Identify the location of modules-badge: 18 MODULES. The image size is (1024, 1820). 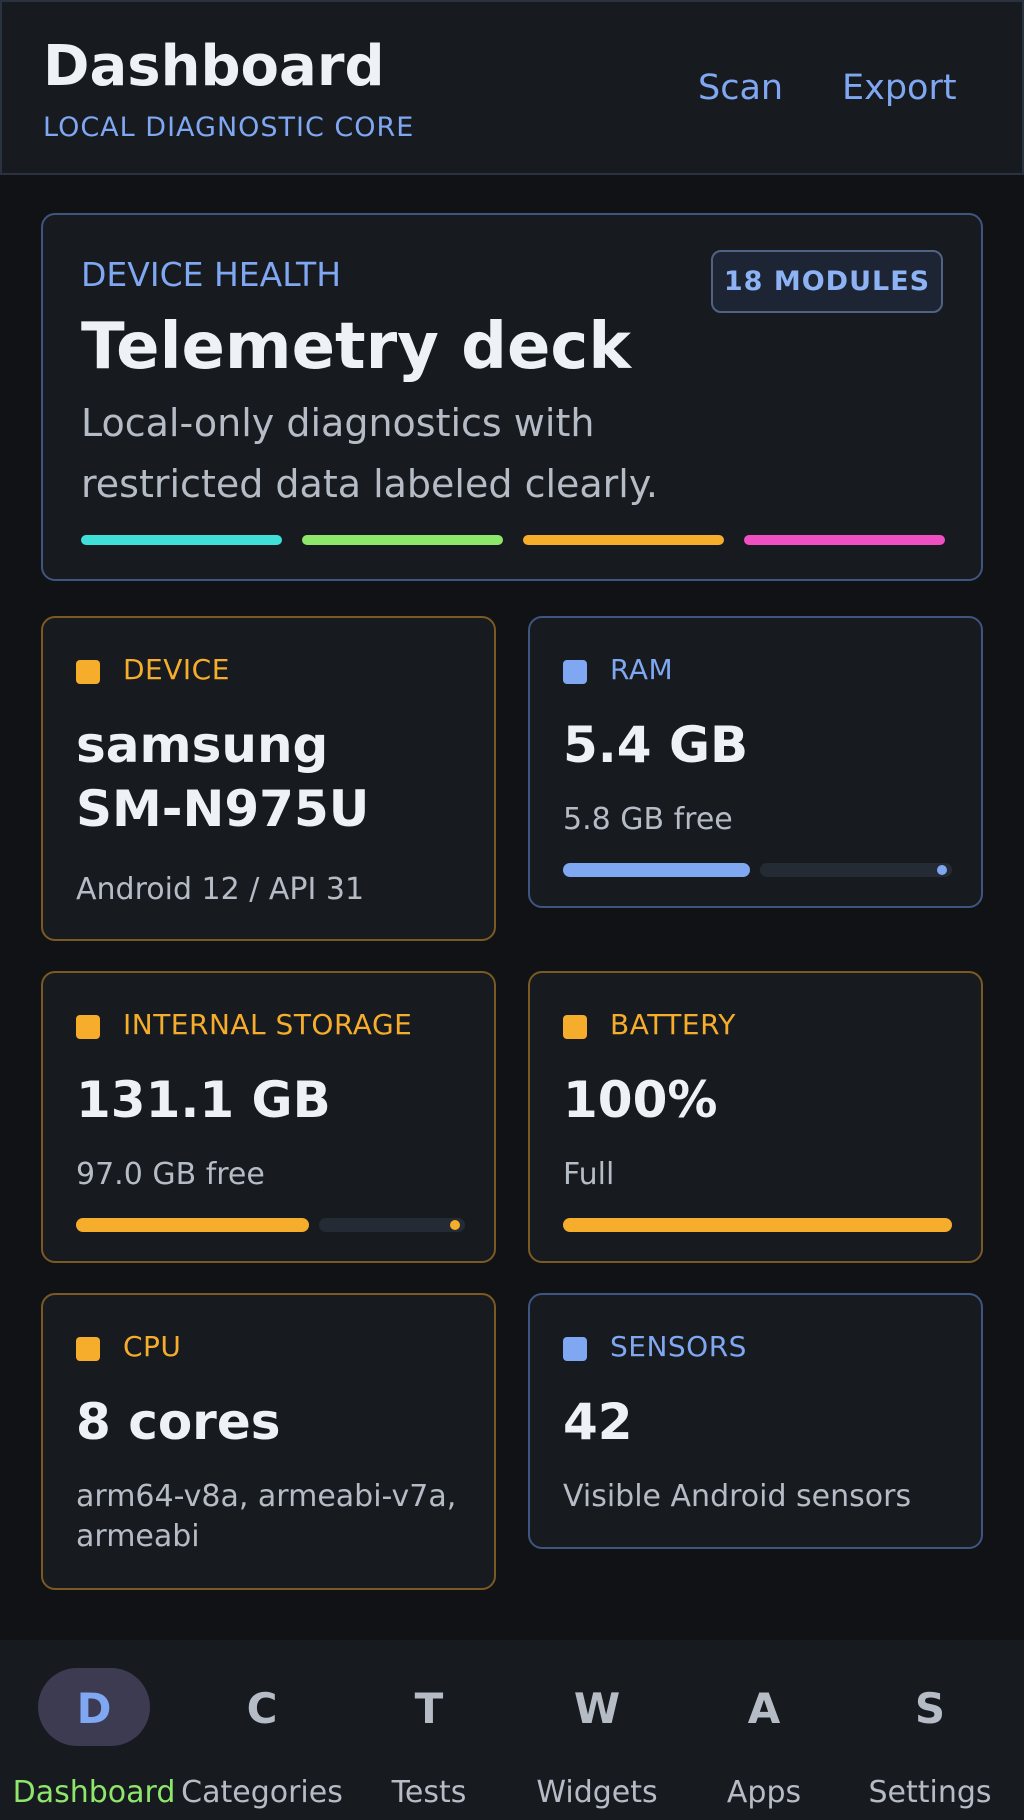
(827, 281).